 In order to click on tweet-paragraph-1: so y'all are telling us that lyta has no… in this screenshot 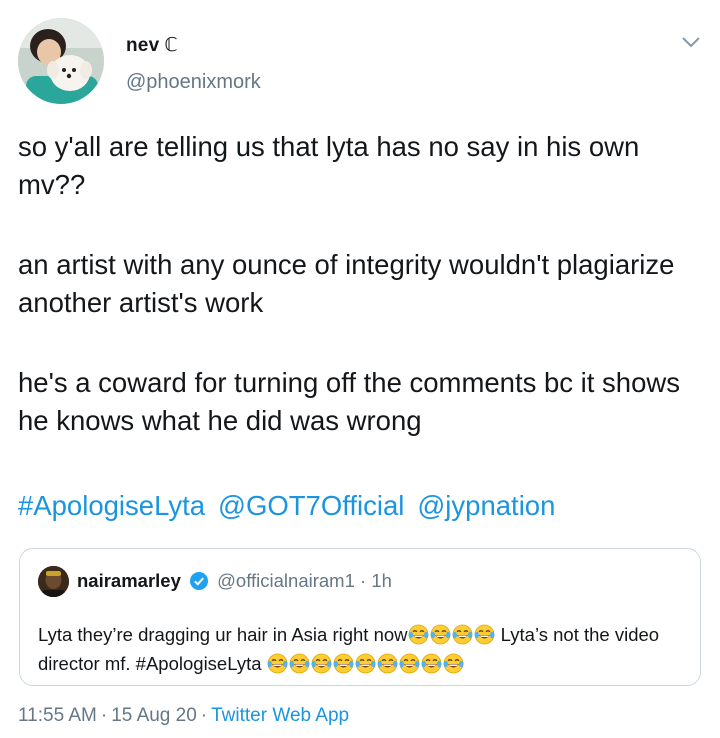, I will do `click(329, 165)`.